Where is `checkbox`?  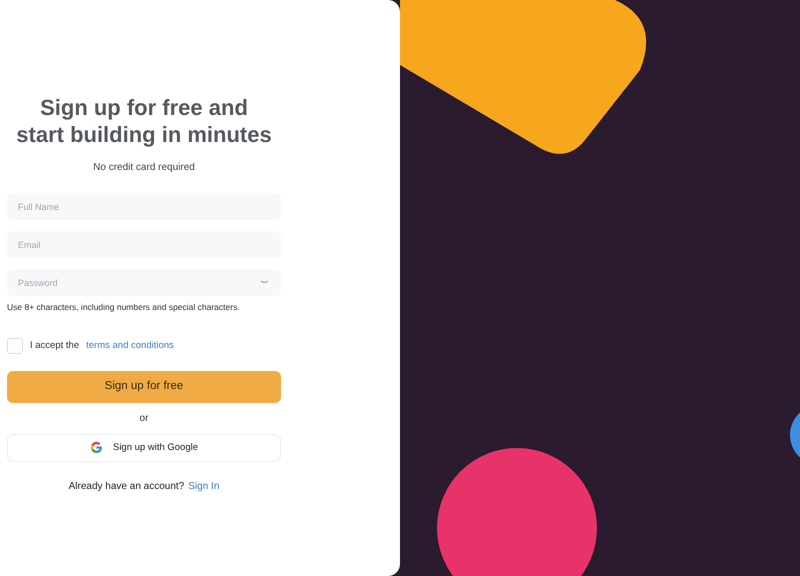
checkbox is located at coordinates (15, 346).